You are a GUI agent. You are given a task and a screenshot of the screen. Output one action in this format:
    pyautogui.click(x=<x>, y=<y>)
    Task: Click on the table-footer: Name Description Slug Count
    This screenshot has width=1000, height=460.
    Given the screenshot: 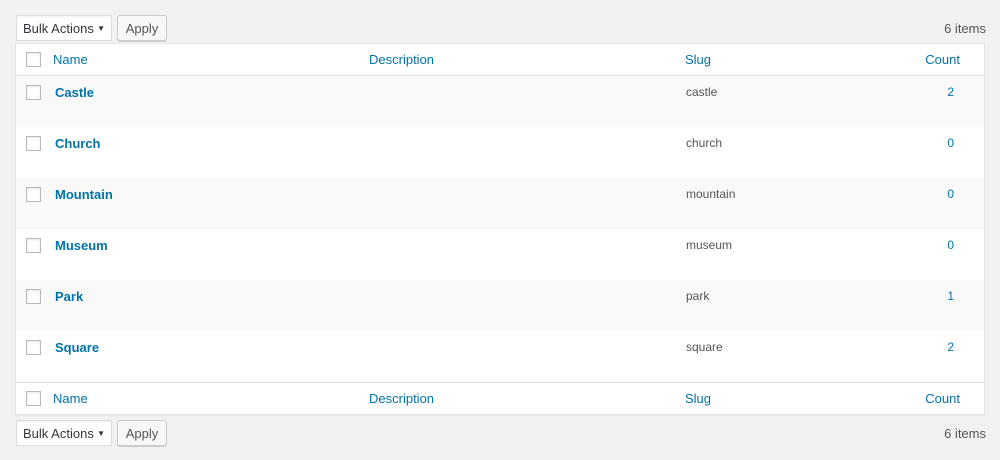 What is the action you would take?
    pyautogui.click(x=500, y=398)
    